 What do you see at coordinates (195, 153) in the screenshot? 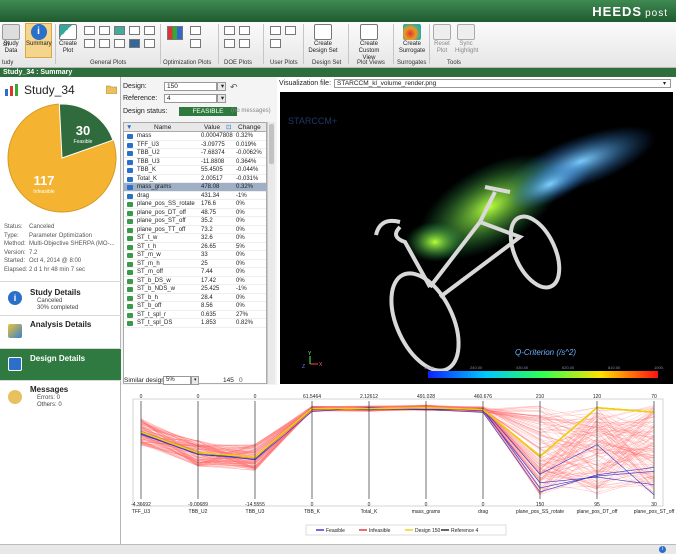
I see `table-row: TBB_U2 -7.68374 -0.0062%` at bounding box center [195, 153].